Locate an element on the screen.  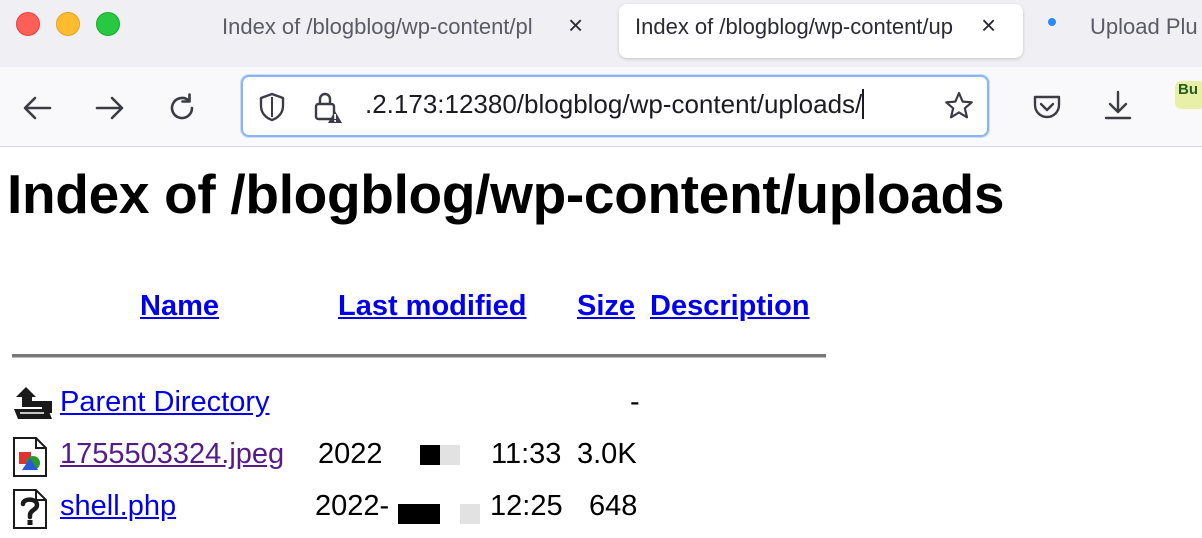
bookmark-star-icon is located at coordinates (959, 106).